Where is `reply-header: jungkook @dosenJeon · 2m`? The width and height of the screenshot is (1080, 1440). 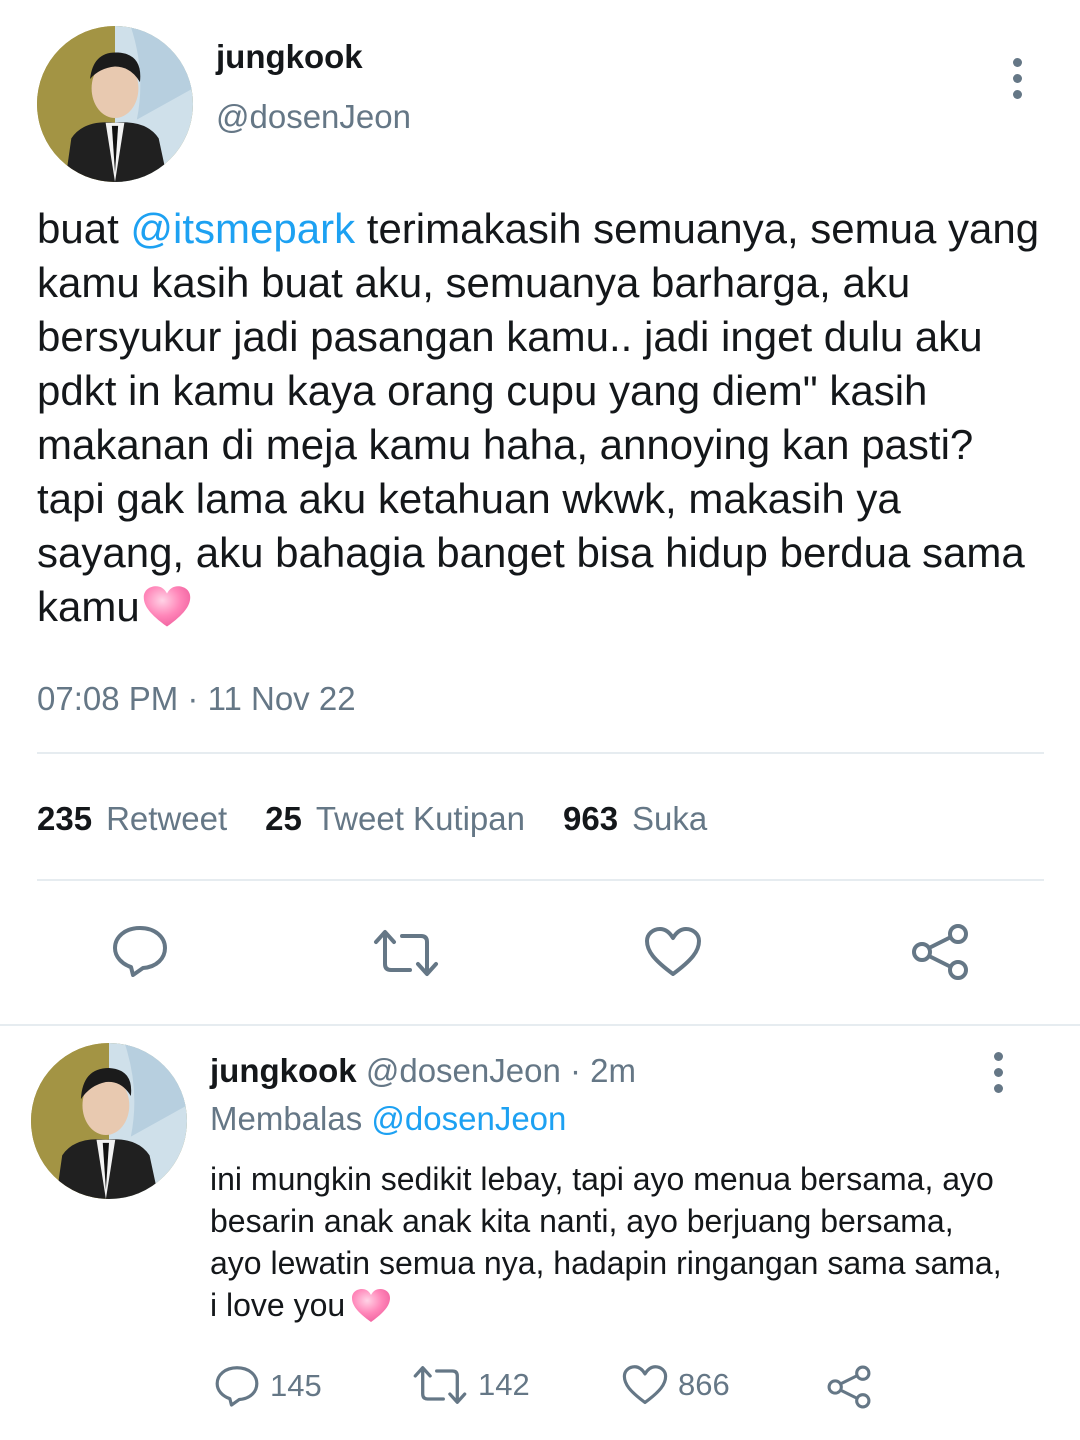 reply-header: jungkook @dosenJeon · 2m is located at coordinates (423, 1071).